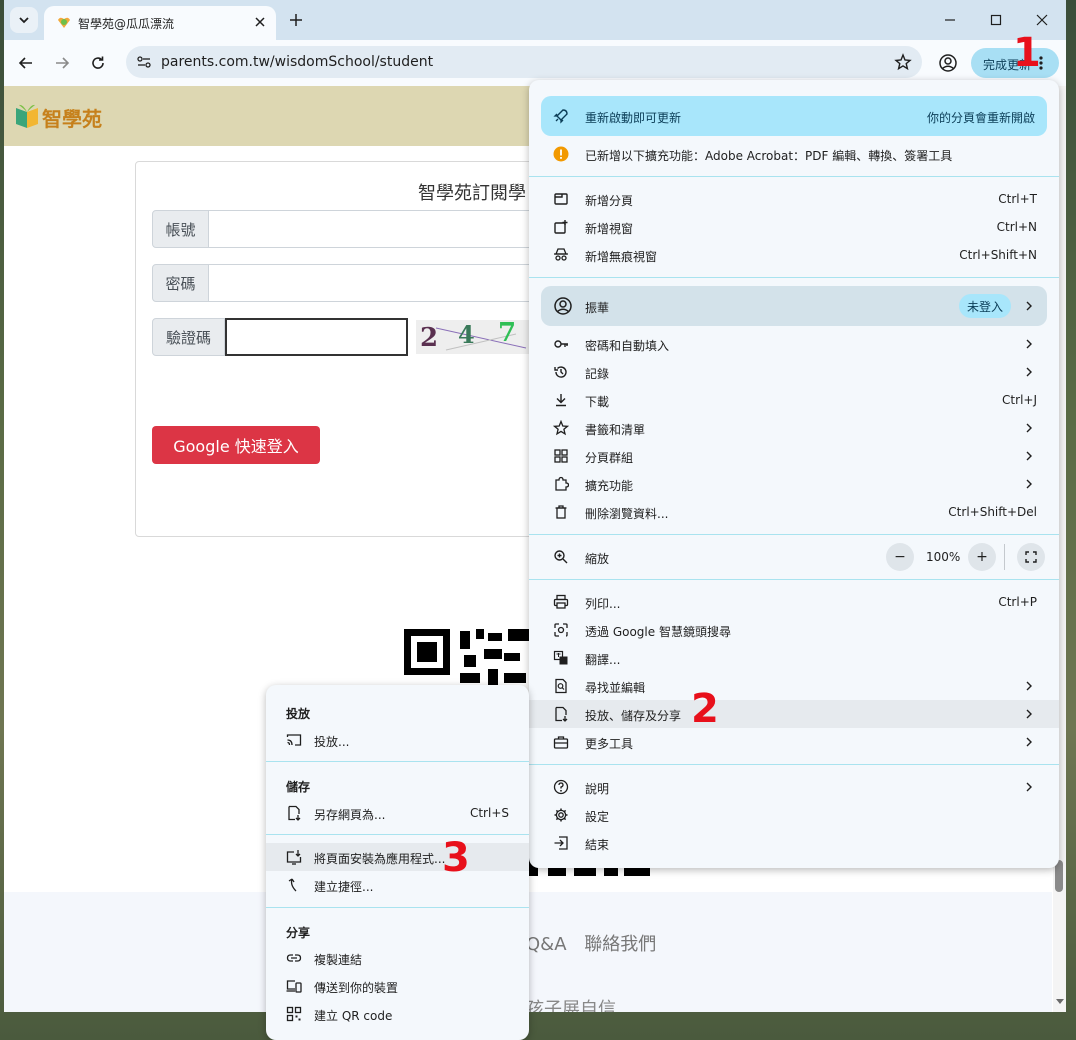  Describe the element at coordinates (658, 632) in the screenshot. I see `menu-item-label: 透過 Google 智慧鏡頭搜尋` at that location.